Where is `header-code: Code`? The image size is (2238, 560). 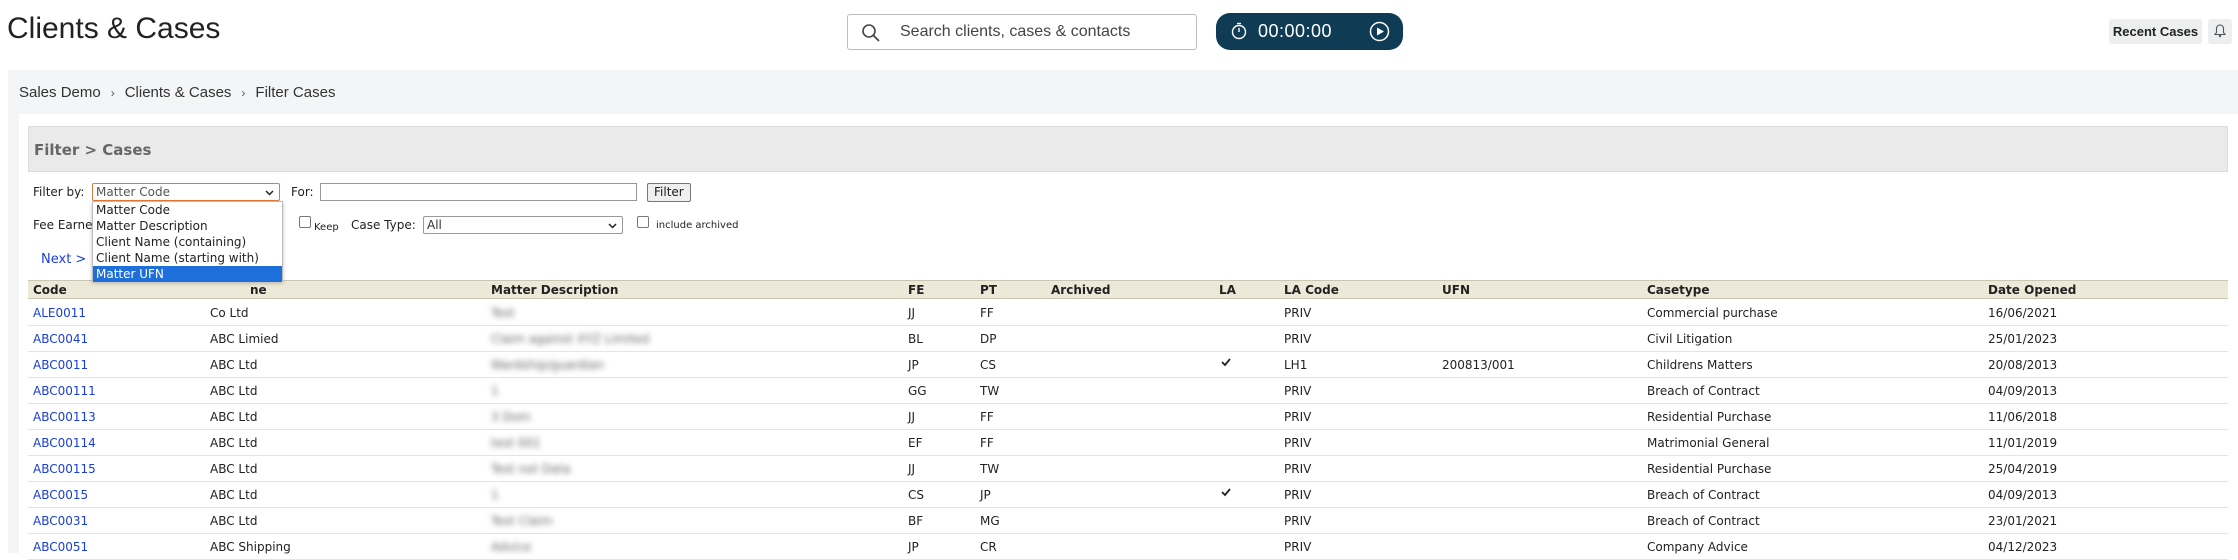 header-code: Code is located at coordinates (50, 290).